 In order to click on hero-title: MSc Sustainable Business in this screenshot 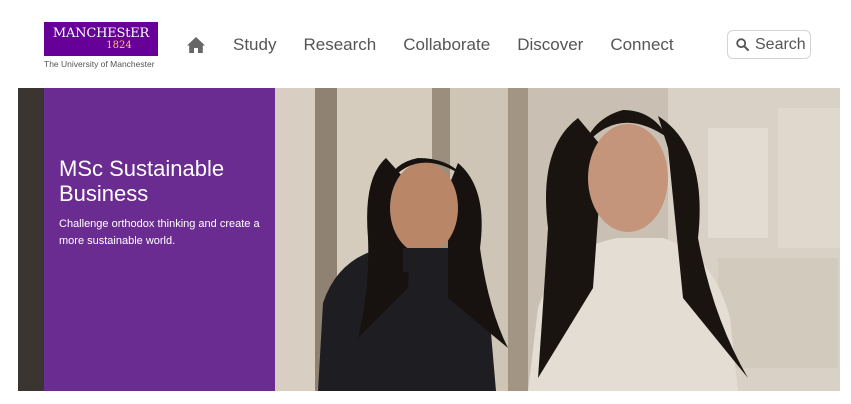, I will do `click(142, 181)`.